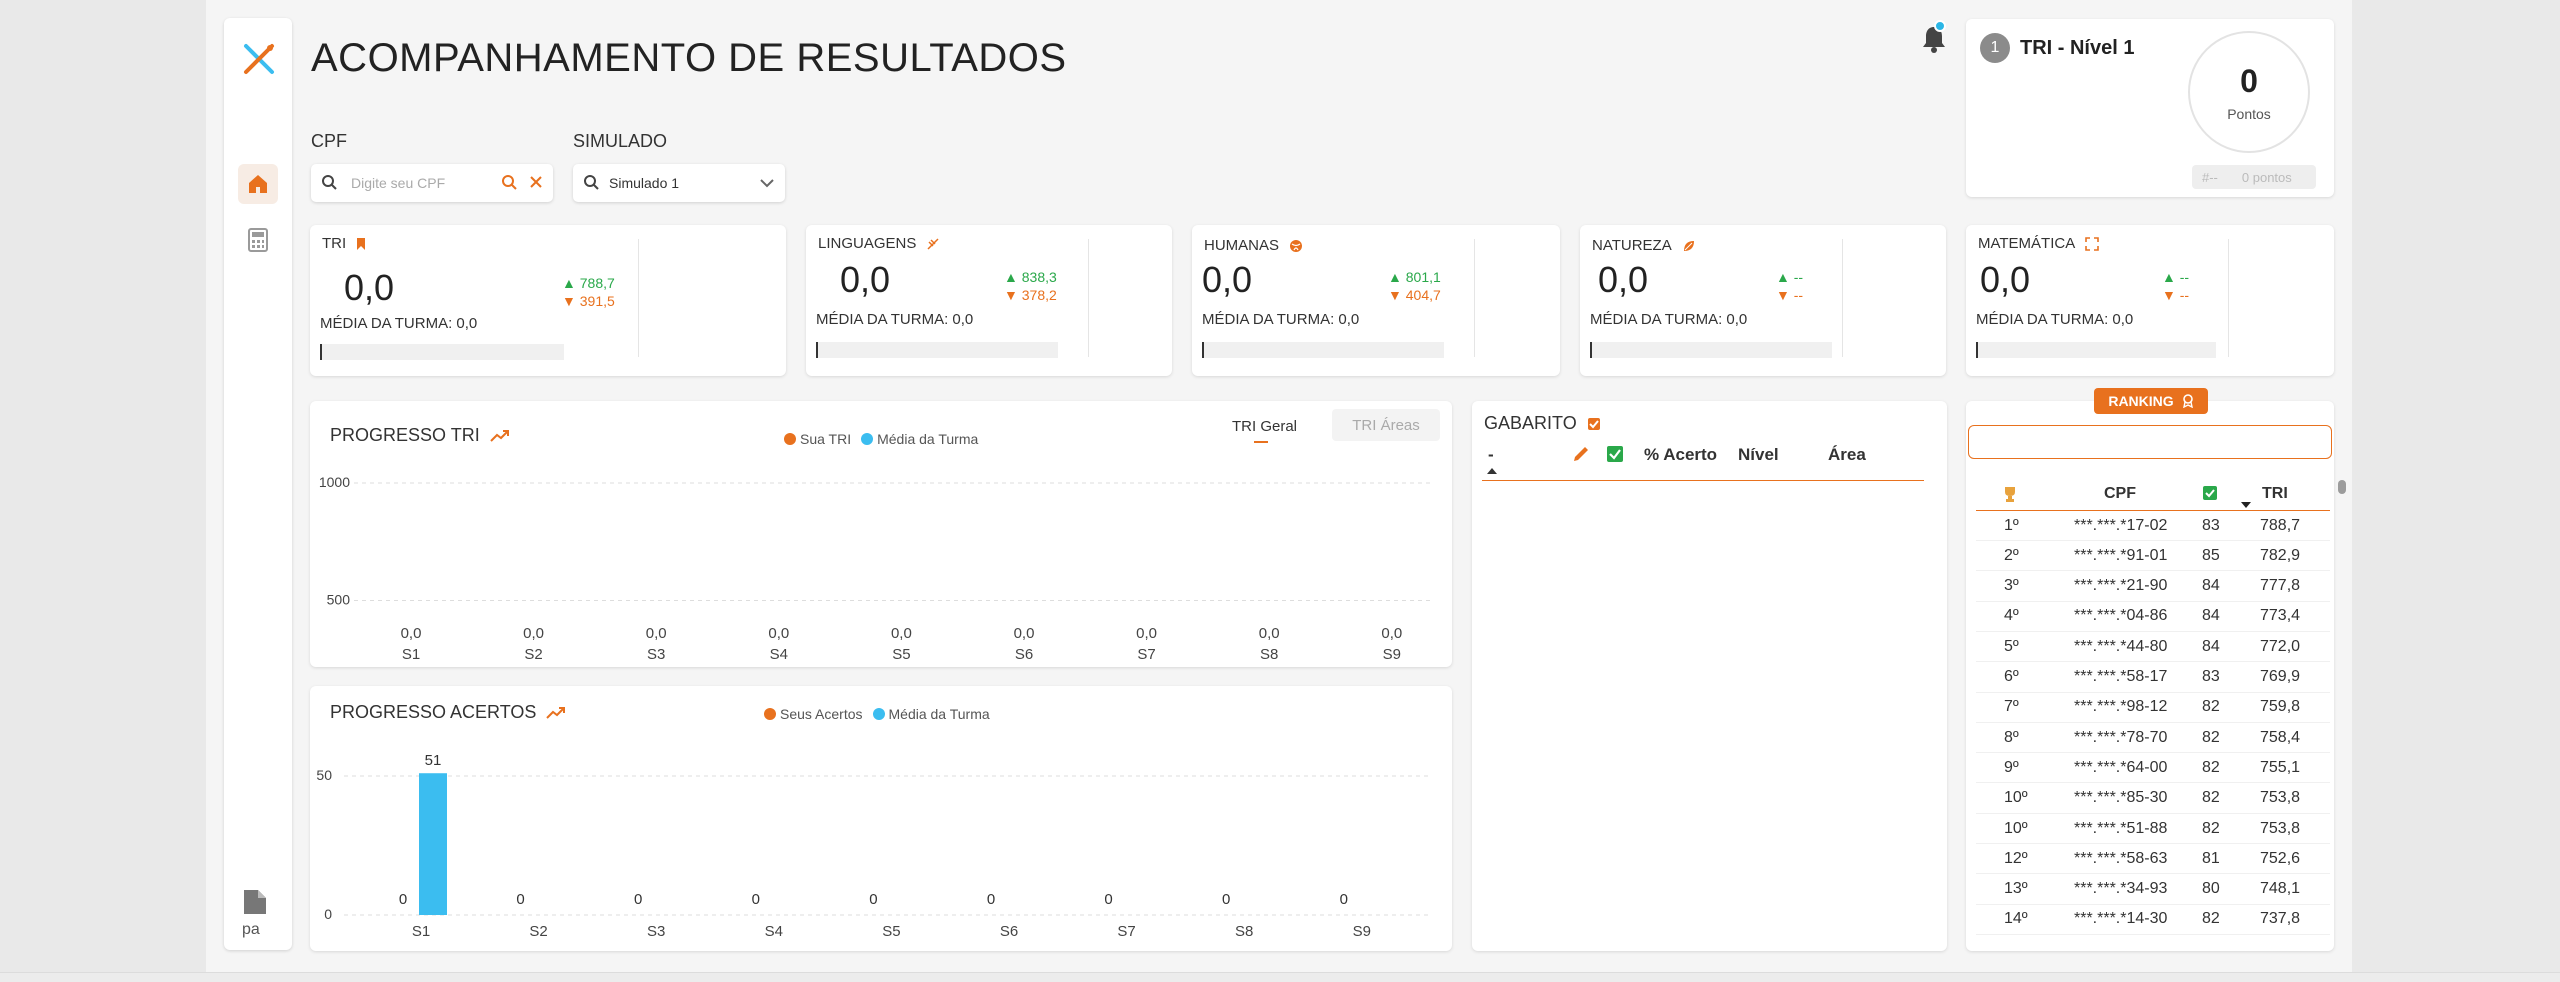  I want to click on ranking-row: 4º ***.***.*04-86 84 773,4, so click(2153, 617).